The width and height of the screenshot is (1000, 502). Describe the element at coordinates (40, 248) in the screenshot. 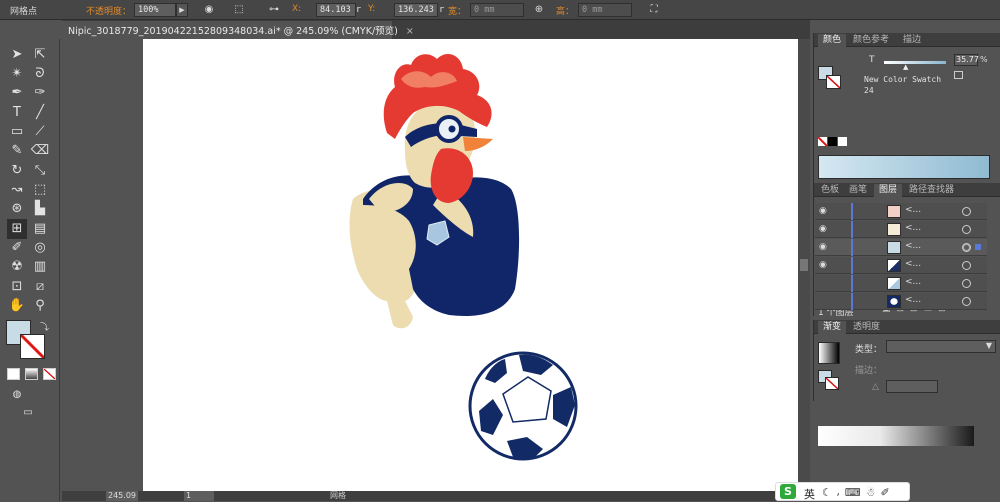

I see `blend-tool-icon: ◎` at that location.